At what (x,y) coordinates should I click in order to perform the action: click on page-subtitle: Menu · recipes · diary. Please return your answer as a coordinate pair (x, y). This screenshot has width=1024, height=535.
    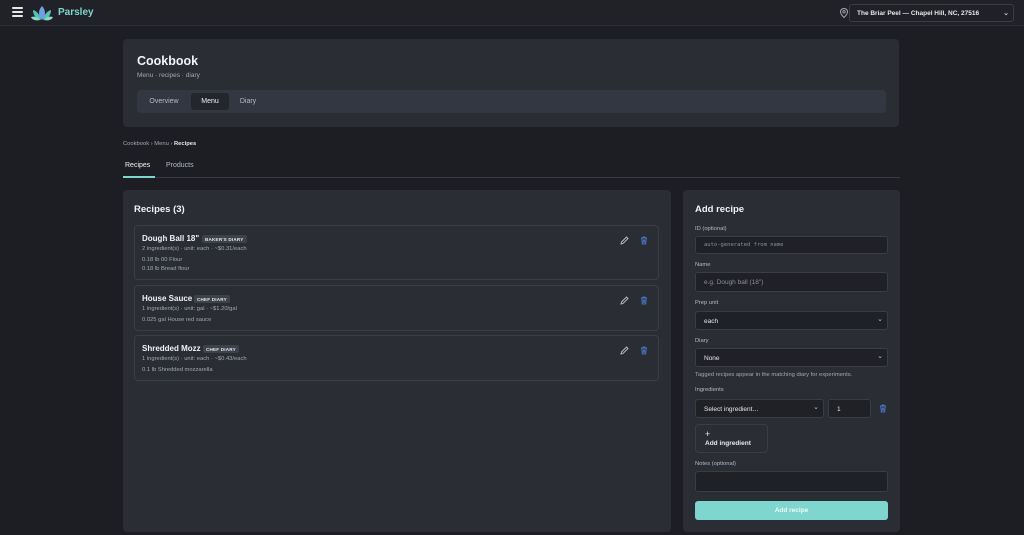
    Looking at the image, I should click on (168, 75).